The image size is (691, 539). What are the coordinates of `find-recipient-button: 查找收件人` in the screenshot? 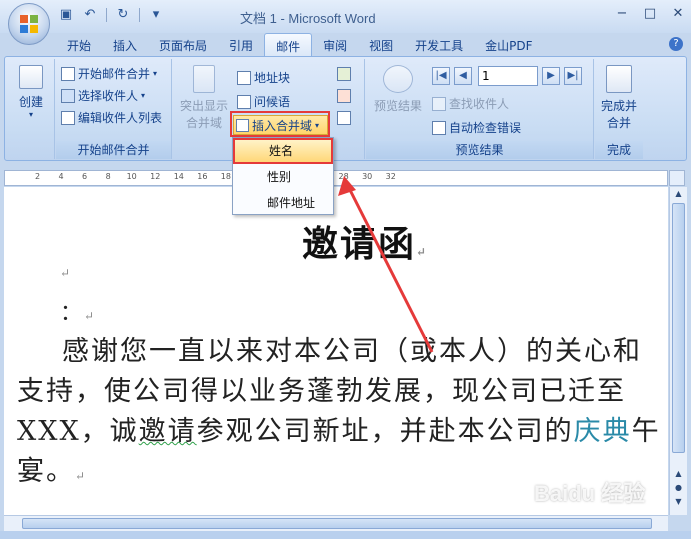 It's located at (470, 103).